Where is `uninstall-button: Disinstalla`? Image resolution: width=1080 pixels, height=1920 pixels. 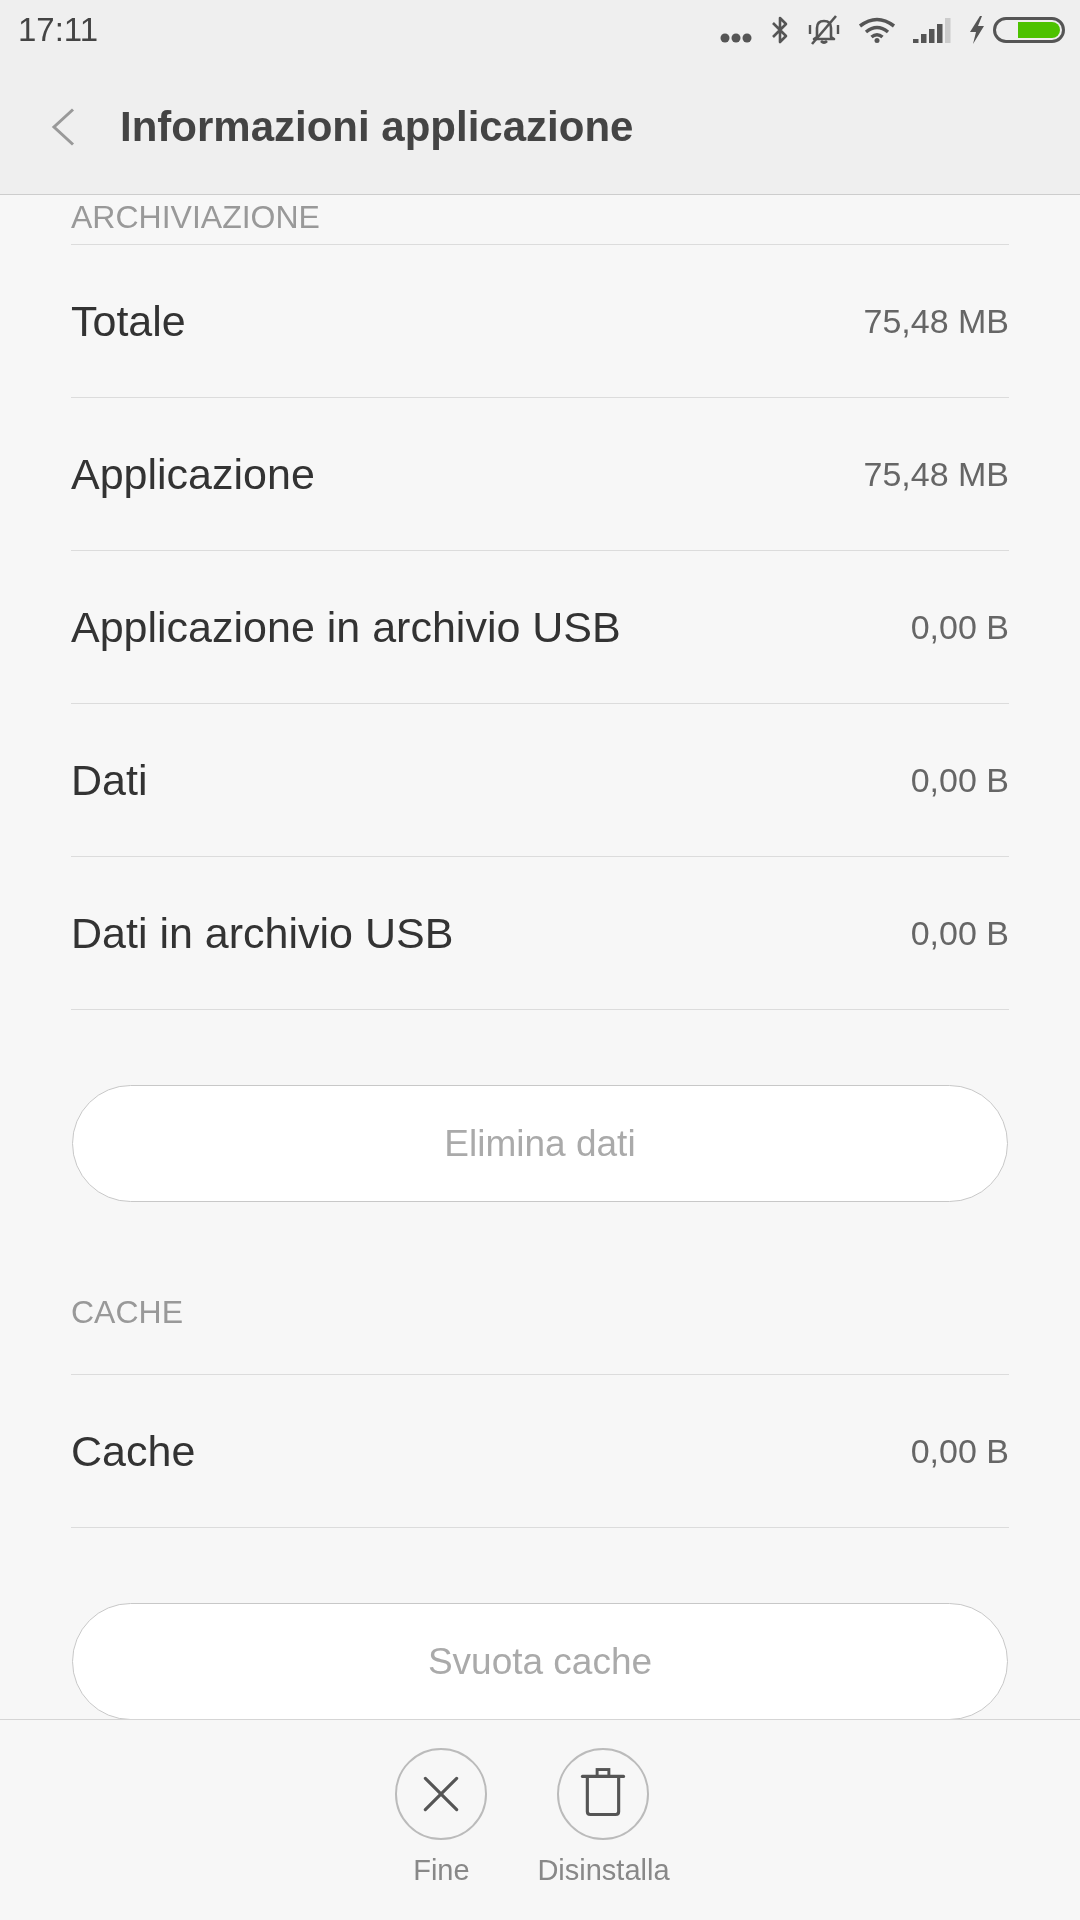
uninstall-button: Disinstalla is located at coordinates (603, 1817).